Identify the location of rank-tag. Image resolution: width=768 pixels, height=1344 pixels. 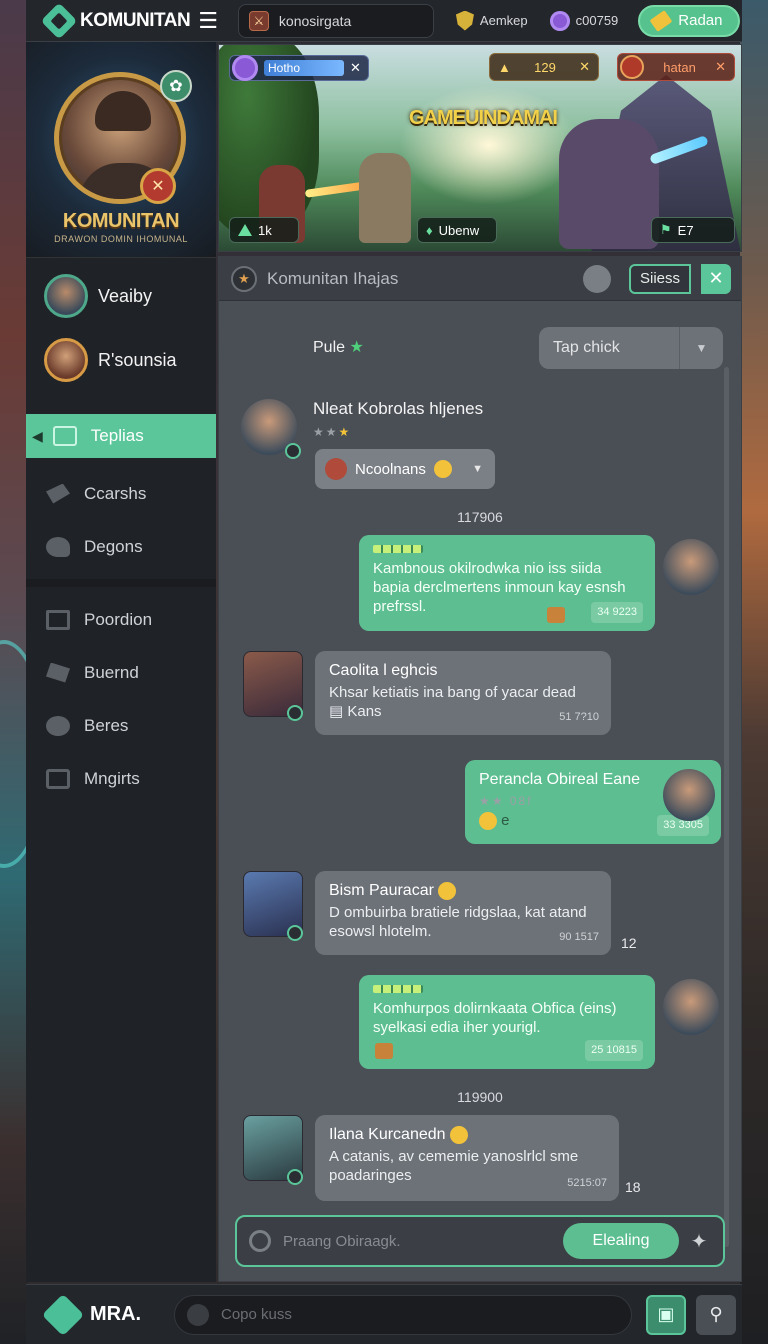
(398, 989).